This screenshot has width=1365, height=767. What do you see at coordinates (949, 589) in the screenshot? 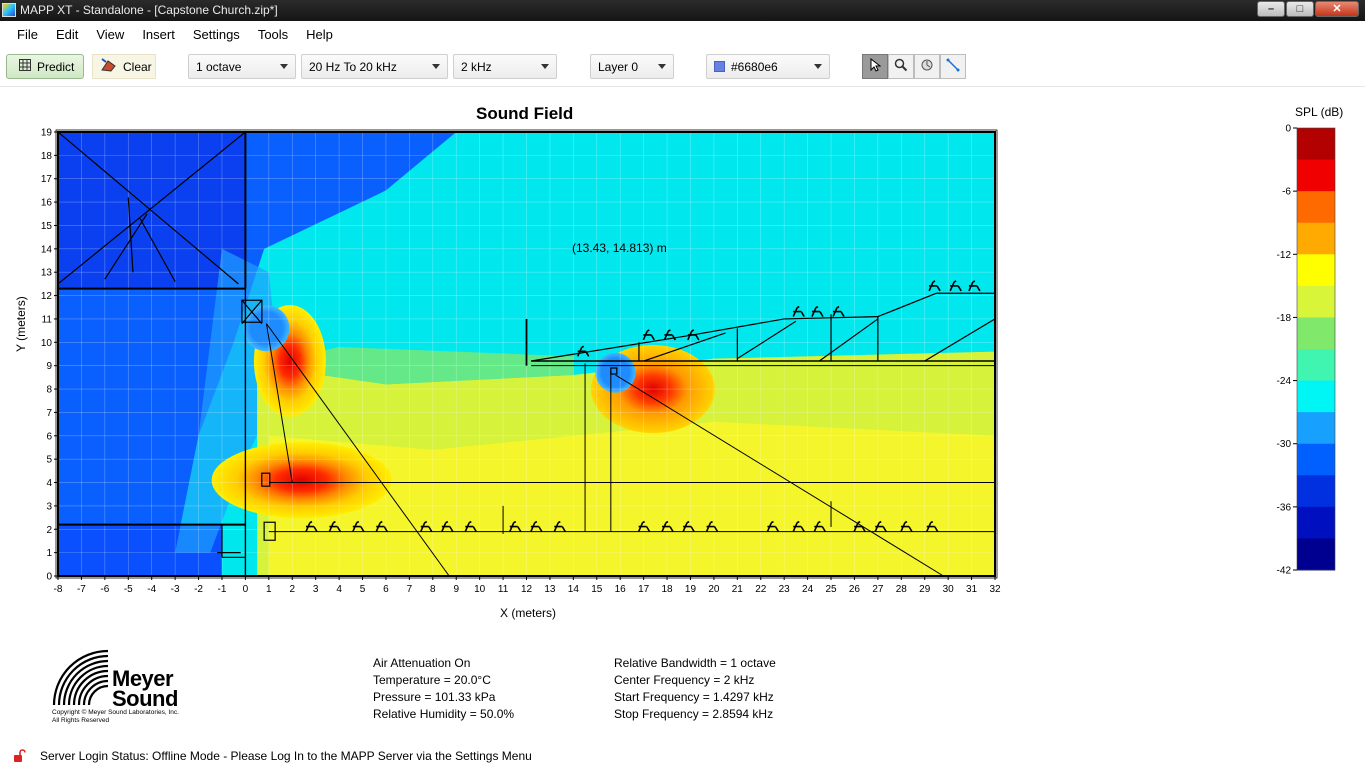
I see `x-tick-label: 30` at bounding box center [949, 589].